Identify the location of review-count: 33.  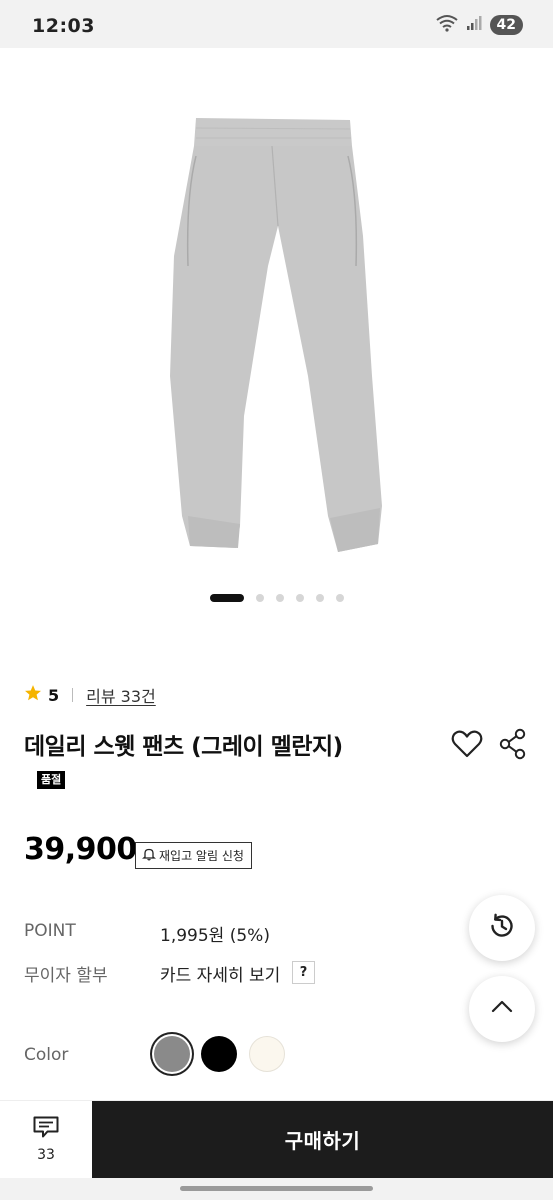
(46, 1155).